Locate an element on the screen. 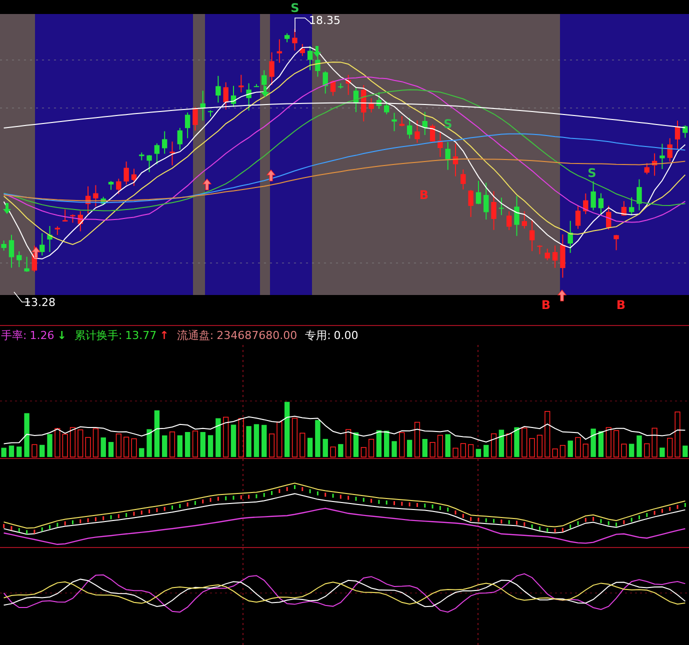 Image resolution: width=689 pixels, height=645 pixels. indicator-value: 234687680.00 is located at coordinates (257, 335).